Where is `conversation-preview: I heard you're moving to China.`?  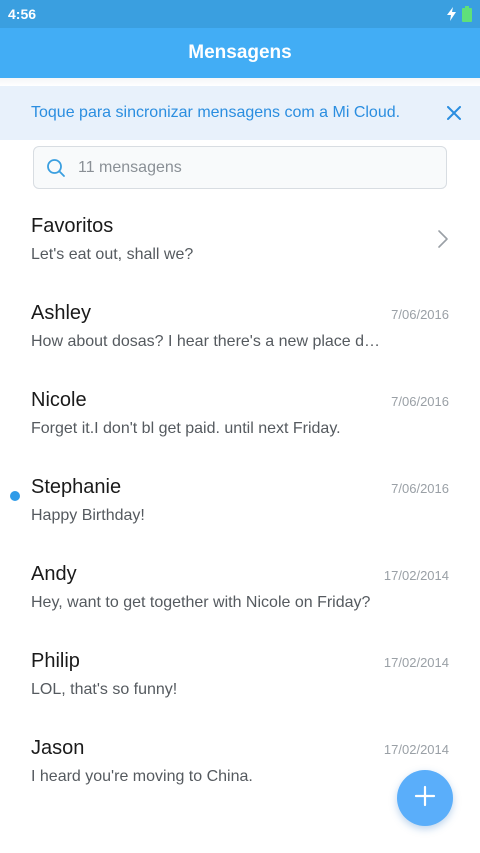
conversation-preview: I heard you're moving to China. is located at coordinates (142, 776).